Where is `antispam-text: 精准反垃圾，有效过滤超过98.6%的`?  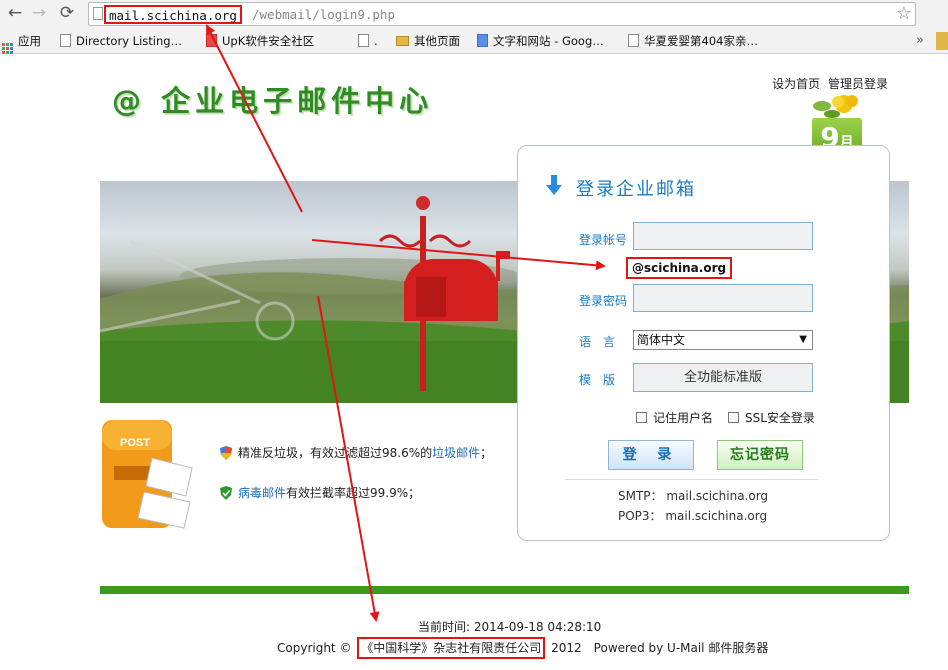
antispam-text: 精准反垃圾，有效过滤超过98.6%的 is located at coordinates (335, 453).